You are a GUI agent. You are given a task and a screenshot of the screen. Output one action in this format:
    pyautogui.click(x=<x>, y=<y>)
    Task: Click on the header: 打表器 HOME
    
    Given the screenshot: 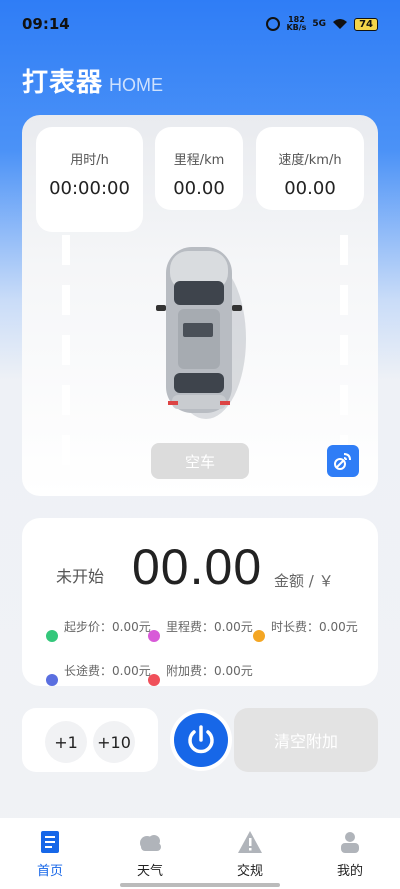 What is the action you would take?
    pyautogui.click(x=92, y=80)
    